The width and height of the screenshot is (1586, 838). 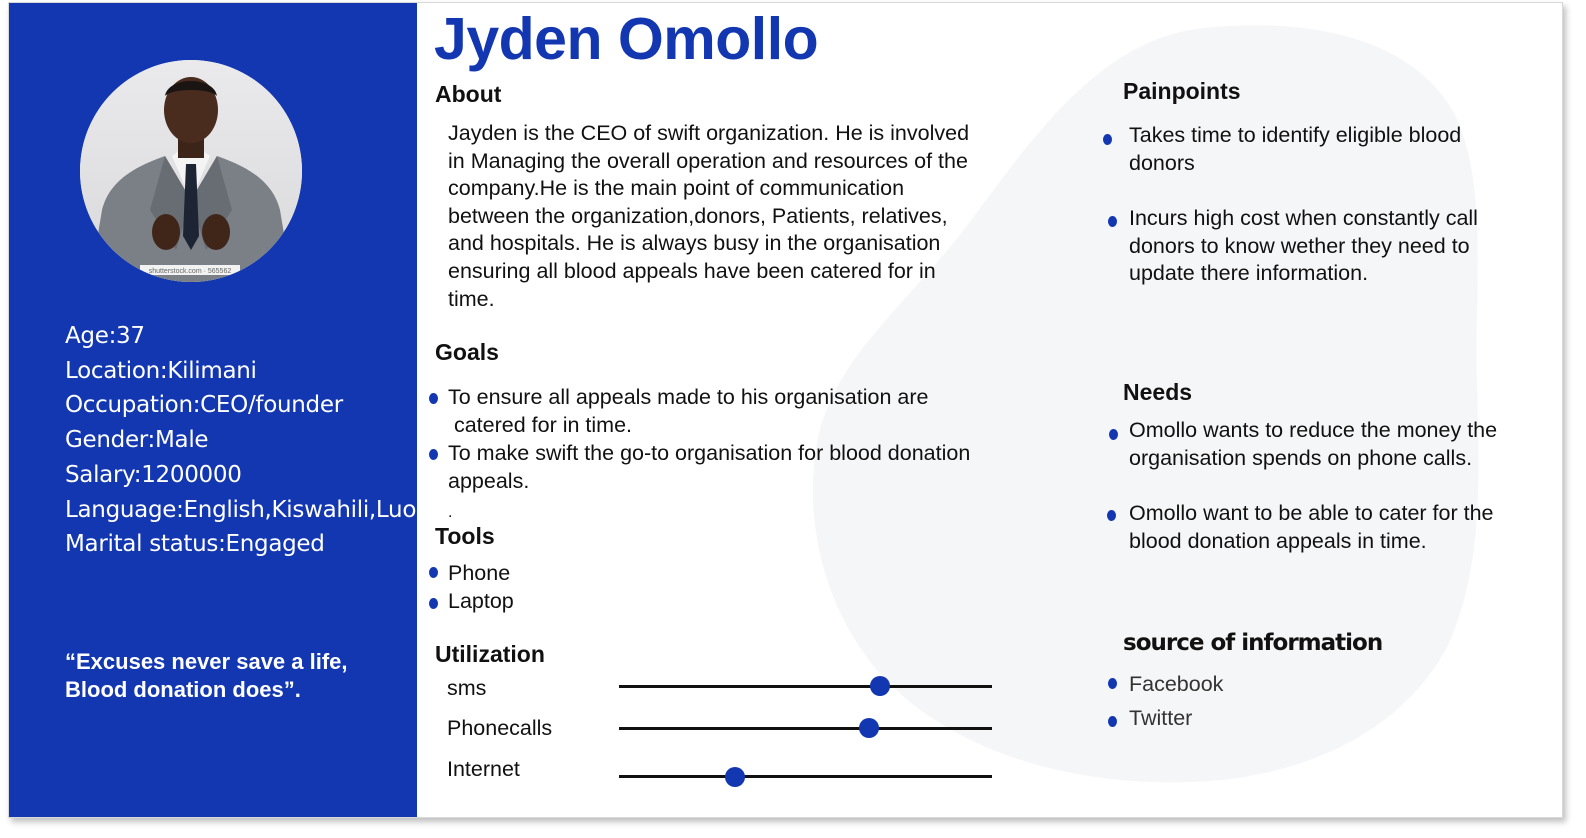 I want to click on utilization-slider-sms, so click(x=880, y=686).